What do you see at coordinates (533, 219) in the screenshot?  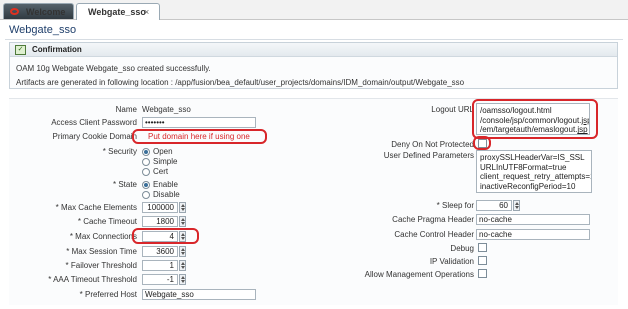 I see `cache-pragma-header-field: no-cache` at bounding box center [533, 219].